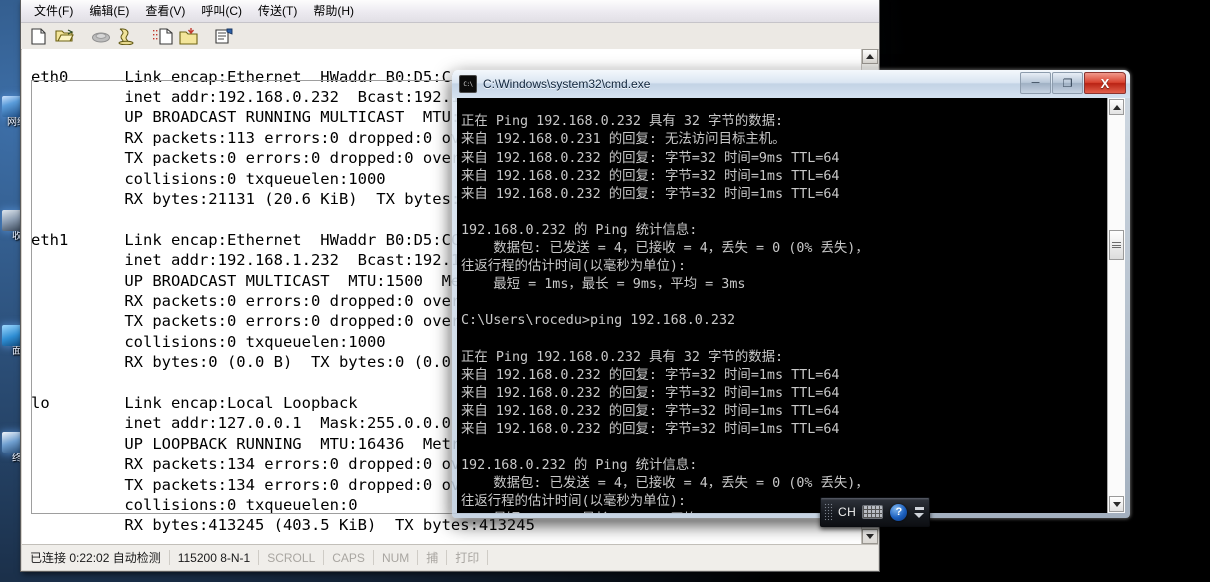 The image size is (1210, 582). I want to click on send-file-icon, so click(162, 36).